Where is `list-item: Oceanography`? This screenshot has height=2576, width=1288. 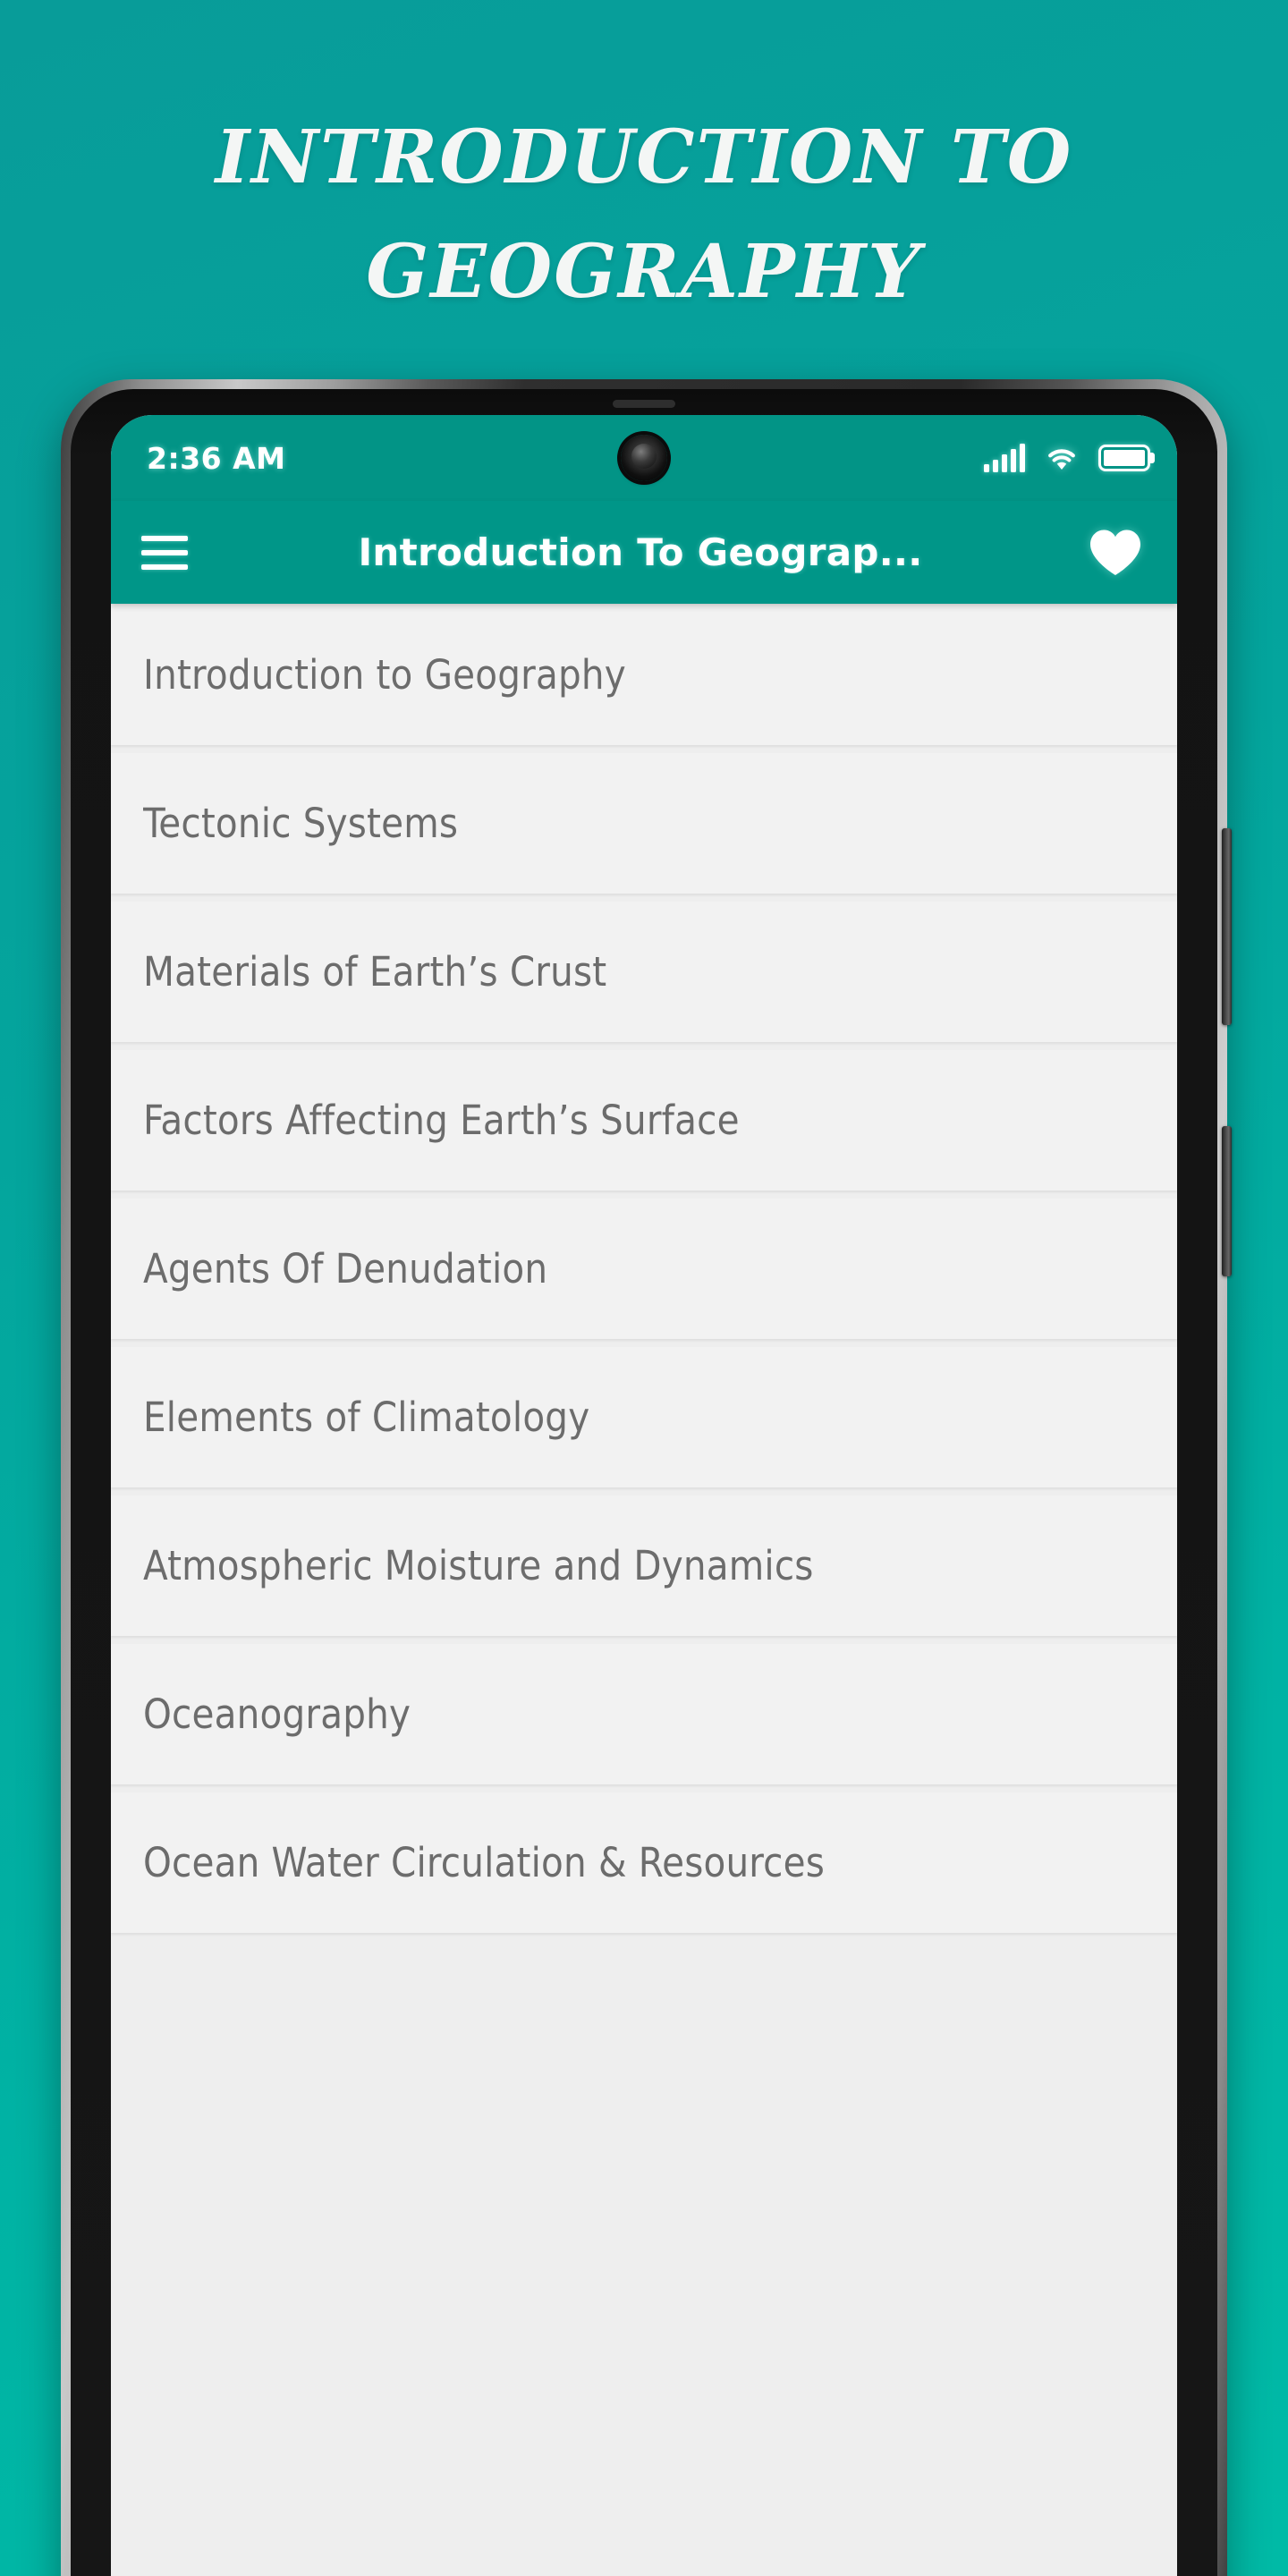 list-item: Oceanography is located at coordinates (644, 1714).